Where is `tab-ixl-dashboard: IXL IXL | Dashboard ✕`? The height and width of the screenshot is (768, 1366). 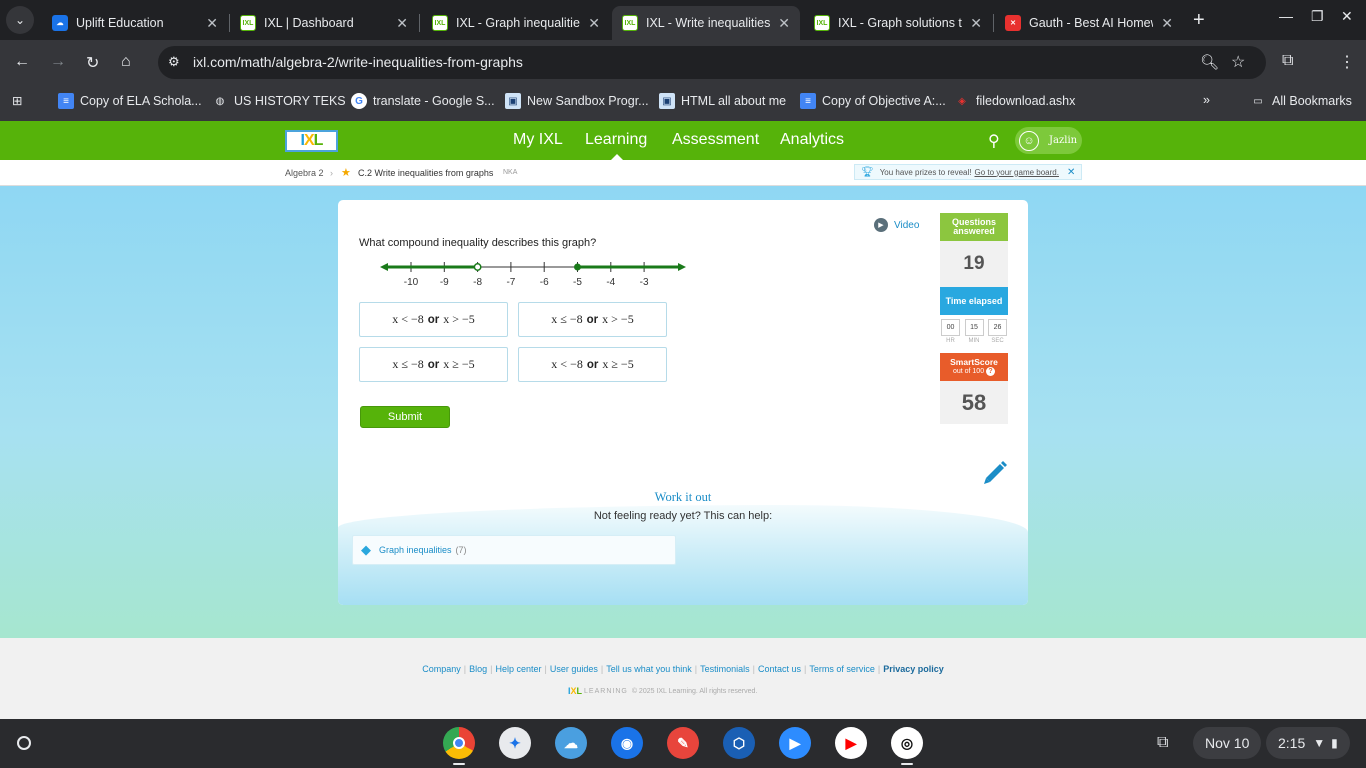
tab-ixl-dashboard: IXL IXL | Dashboard ✕ is located at coordinates (324, 23).